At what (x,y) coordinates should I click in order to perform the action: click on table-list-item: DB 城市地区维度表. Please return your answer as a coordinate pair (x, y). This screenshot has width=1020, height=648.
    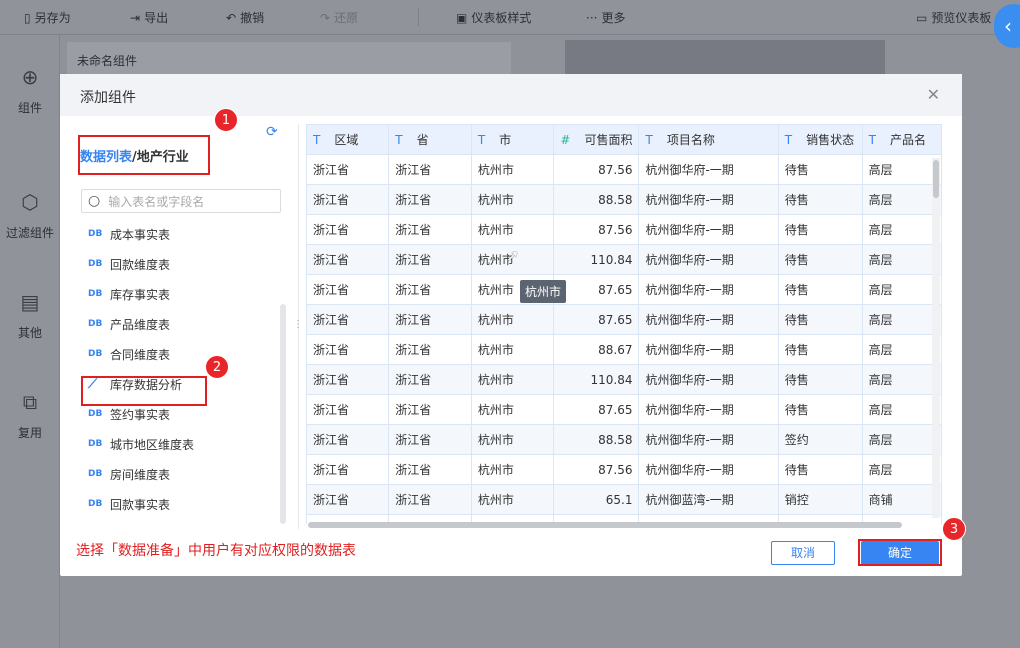
    Looking at the image, I should click on (175, 444).